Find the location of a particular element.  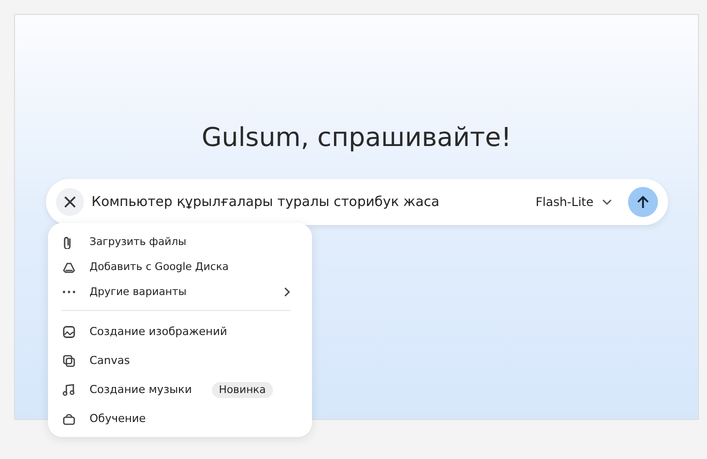

close-button is located at coordinates (70, 202).